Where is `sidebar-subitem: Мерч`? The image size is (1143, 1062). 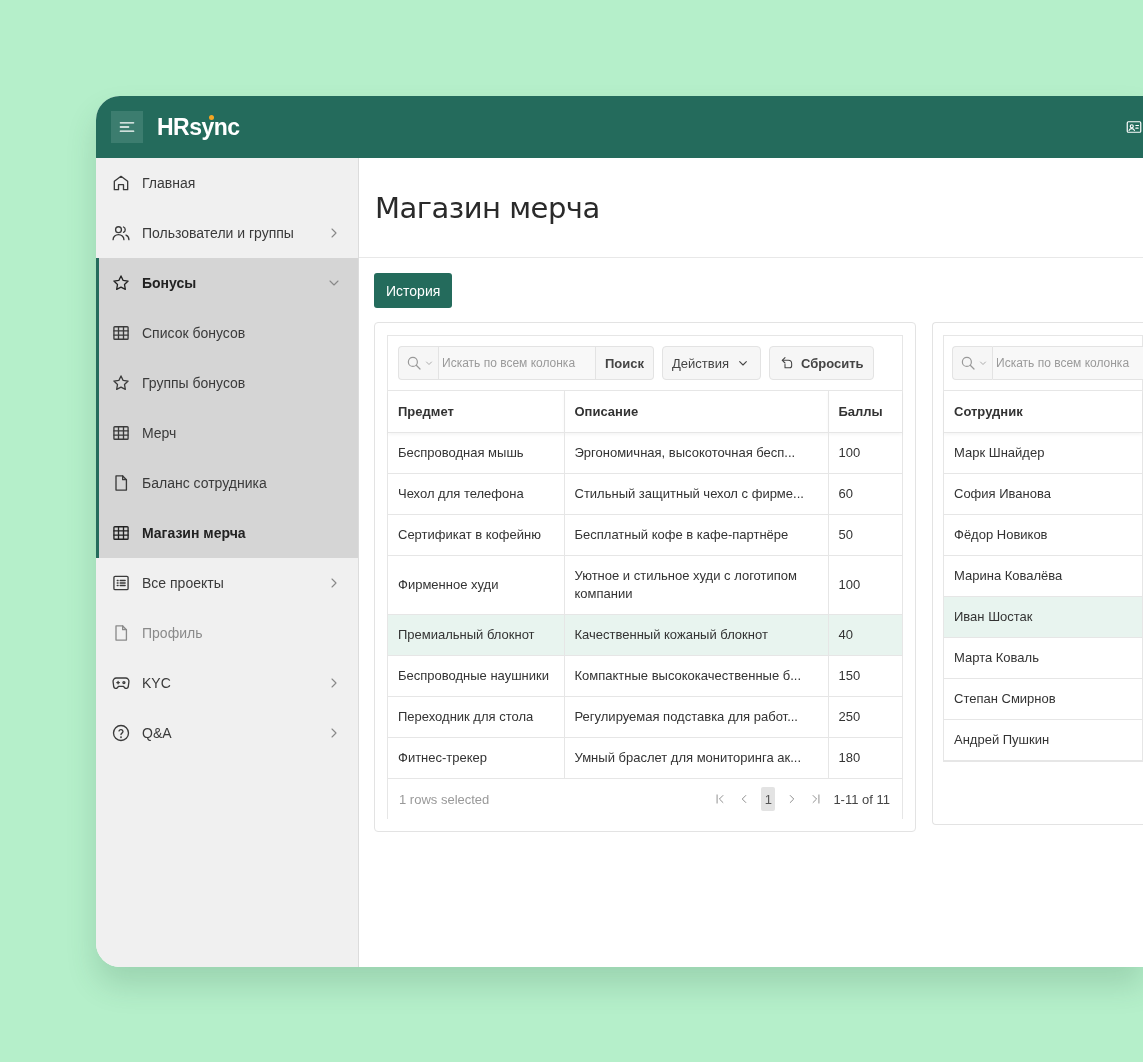
sidebar-subitem: Мерч is located at coordinates (228, 433).